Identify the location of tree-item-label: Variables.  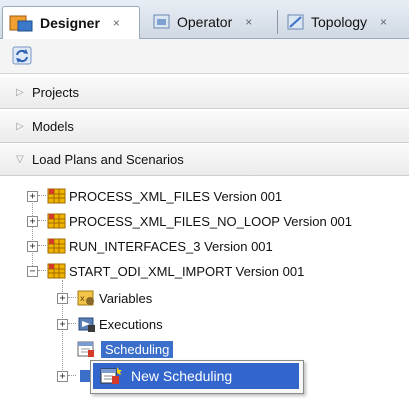
(126, 298).